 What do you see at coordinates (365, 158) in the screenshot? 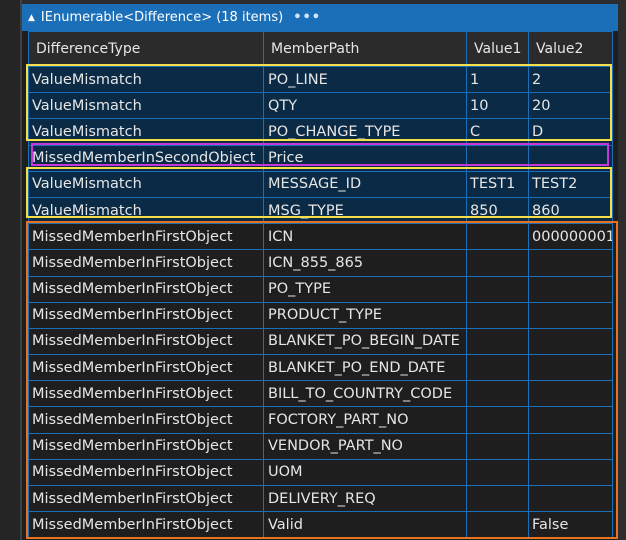
I see `cell-member-path: Price` at bounding box center [365, 158].